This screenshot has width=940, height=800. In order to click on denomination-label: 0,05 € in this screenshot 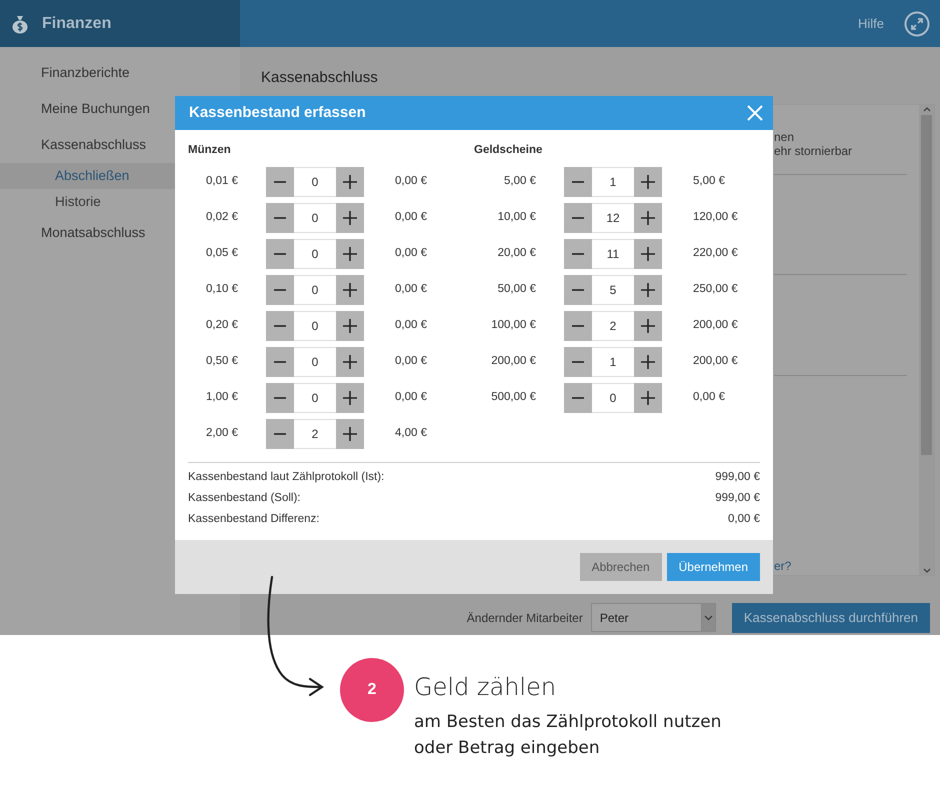, I will do `click(221, 254)`.